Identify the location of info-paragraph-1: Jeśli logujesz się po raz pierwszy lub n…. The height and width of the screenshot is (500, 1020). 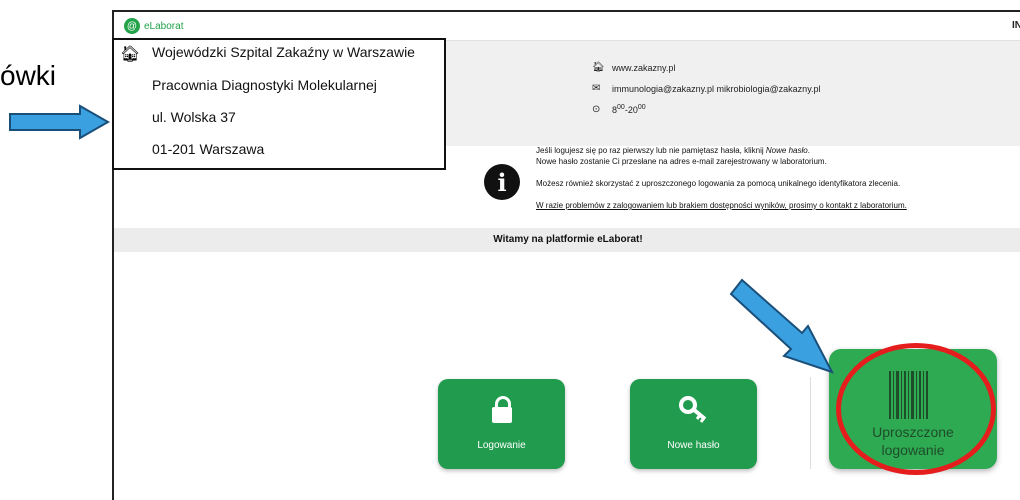
(673, 150).